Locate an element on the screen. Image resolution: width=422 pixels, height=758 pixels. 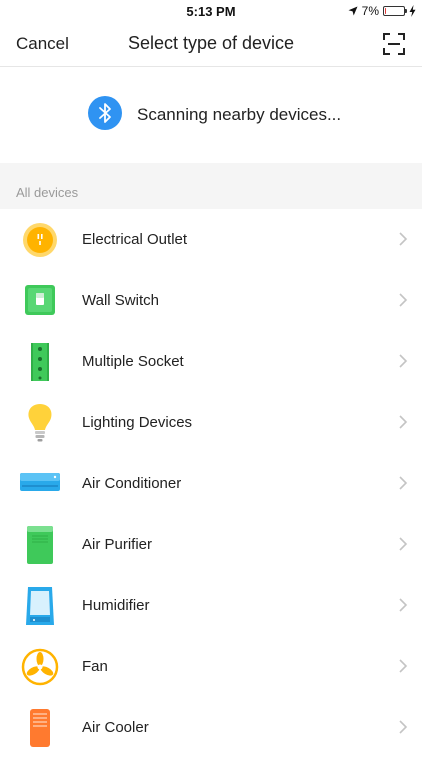
section-title: All devices is located at coordinates (47, 192).